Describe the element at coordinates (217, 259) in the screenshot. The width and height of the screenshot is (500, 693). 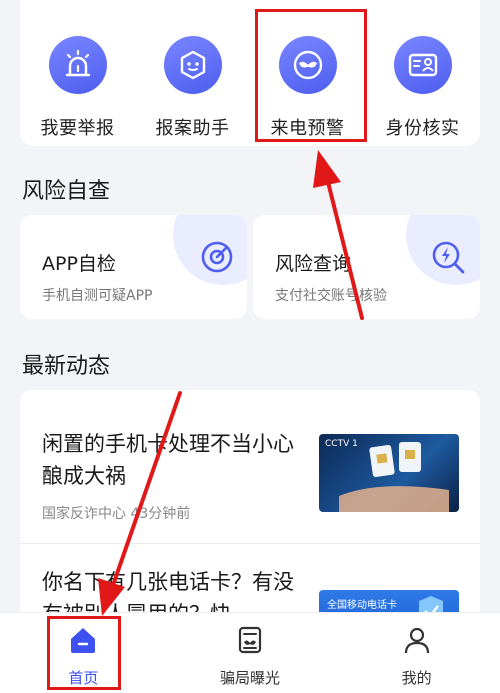
I see `scan-target-icon` at that location.